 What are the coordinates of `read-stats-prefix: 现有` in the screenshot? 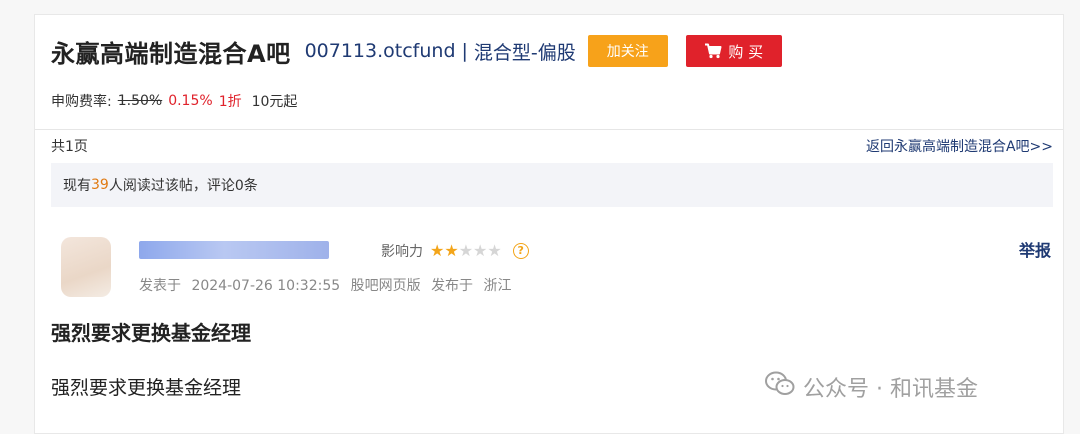 It's located at (77, 186).